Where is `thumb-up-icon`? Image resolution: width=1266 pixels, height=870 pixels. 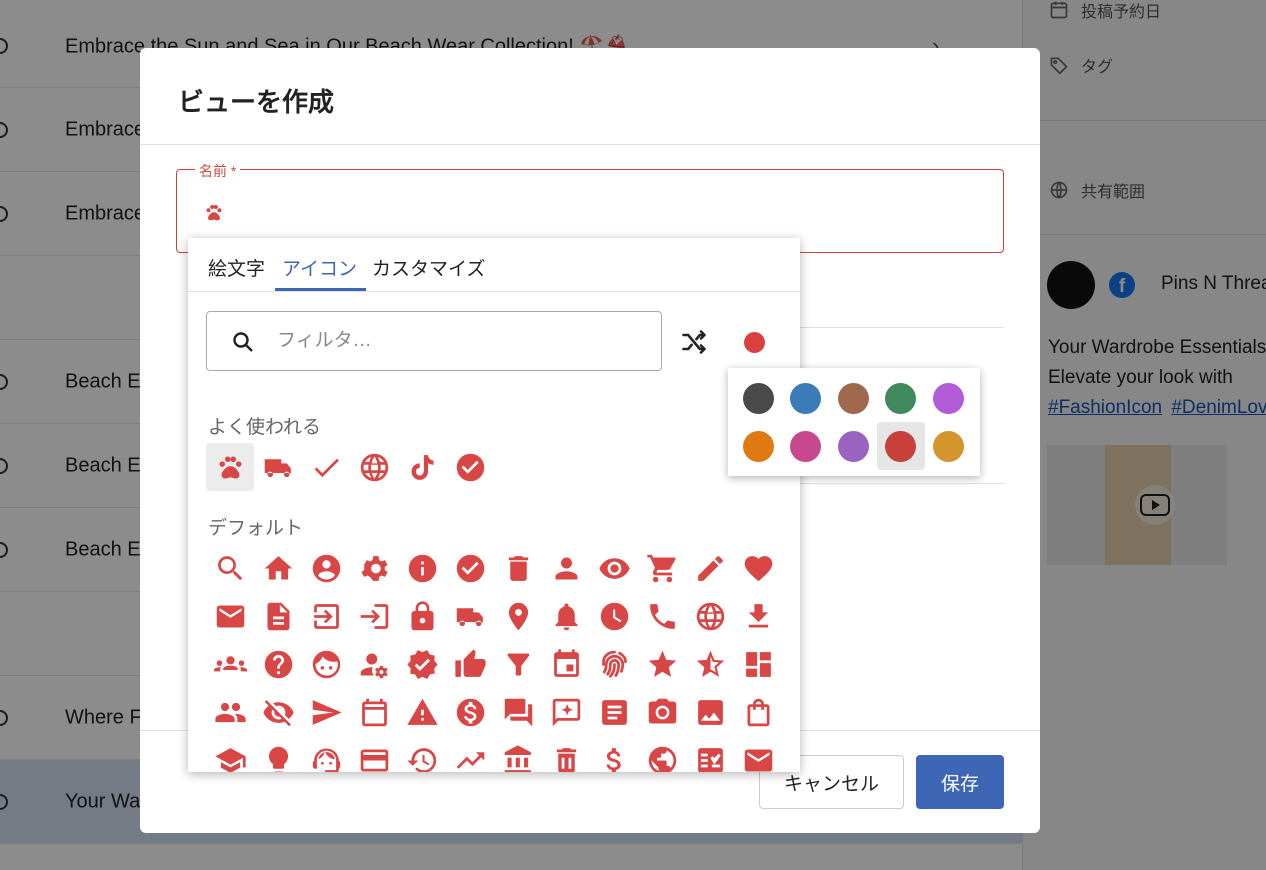
thumb-up-icon is located at coordinates (470, 664).